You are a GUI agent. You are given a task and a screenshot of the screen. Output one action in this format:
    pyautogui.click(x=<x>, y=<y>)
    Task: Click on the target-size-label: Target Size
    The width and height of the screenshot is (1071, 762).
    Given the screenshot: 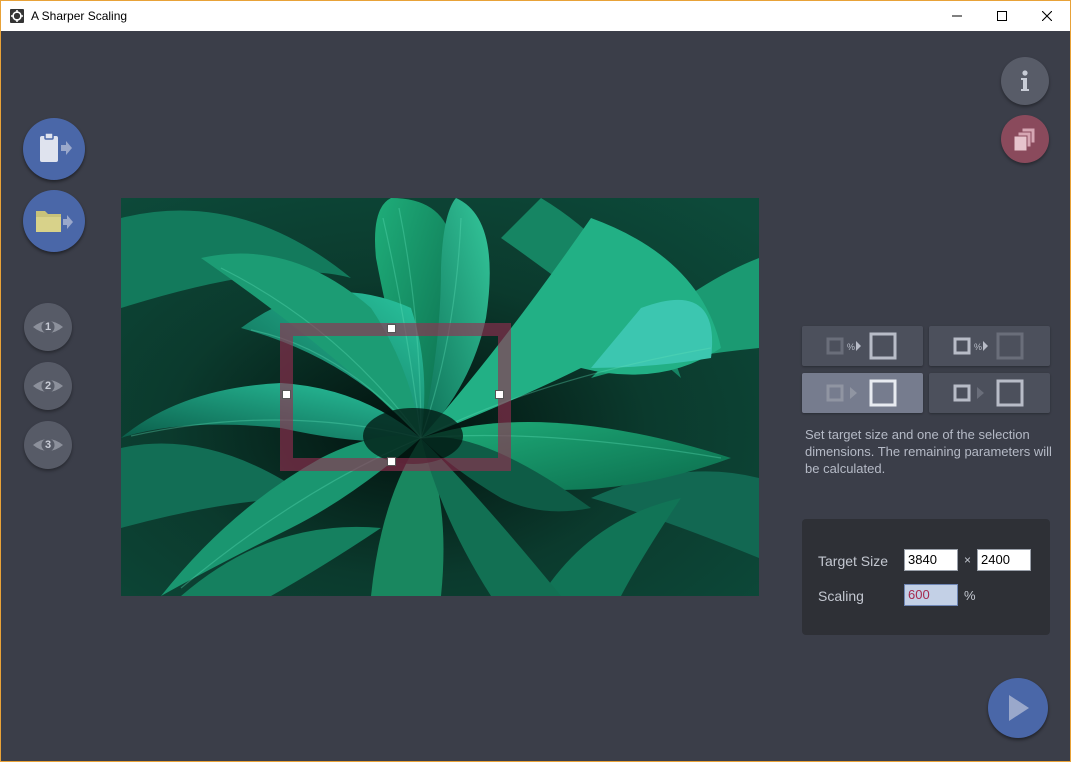 What is the action you would take?
    pyautogui.click(x=853, y=561)
    